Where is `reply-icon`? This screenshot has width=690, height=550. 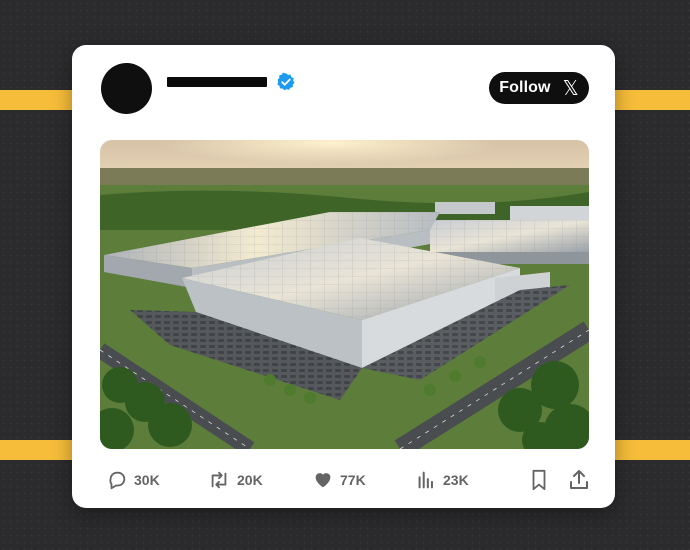 reply-icon is located at coordinates (117, 480).